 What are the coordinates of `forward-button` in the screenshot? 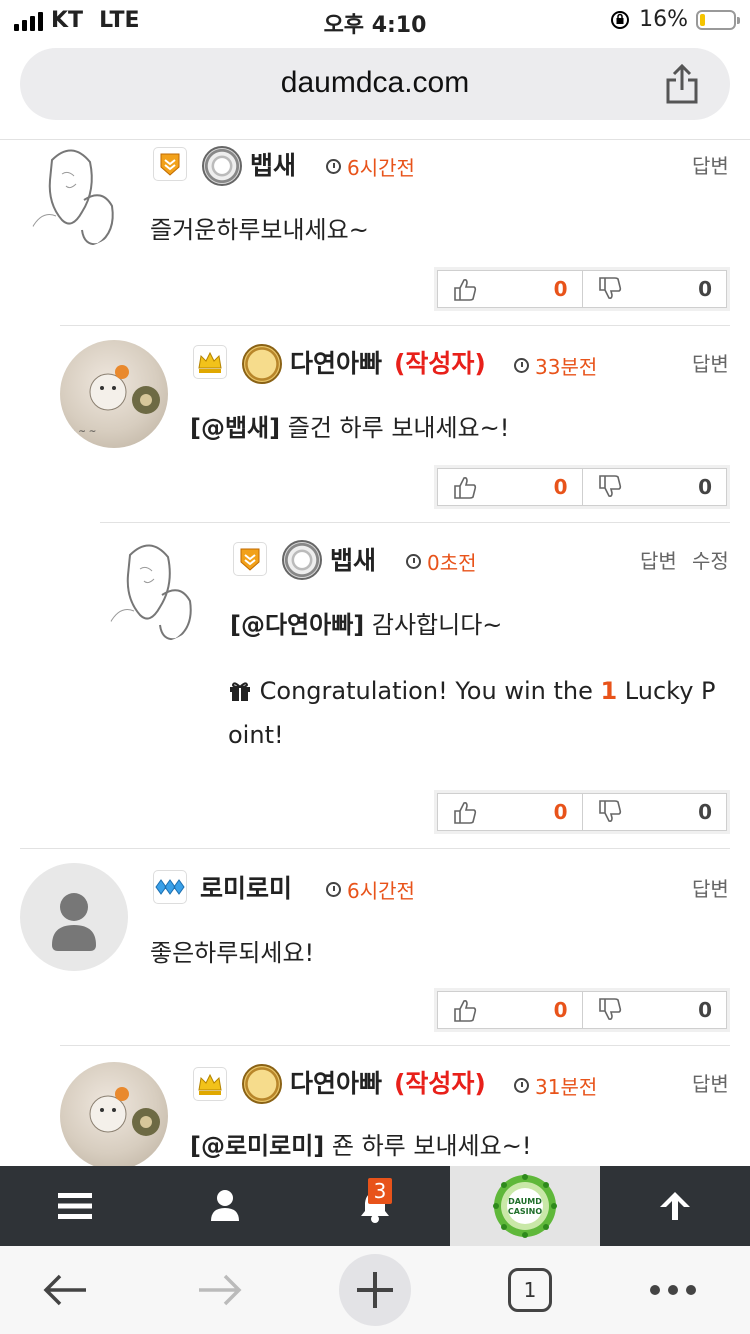 It's located at (220, 1290).